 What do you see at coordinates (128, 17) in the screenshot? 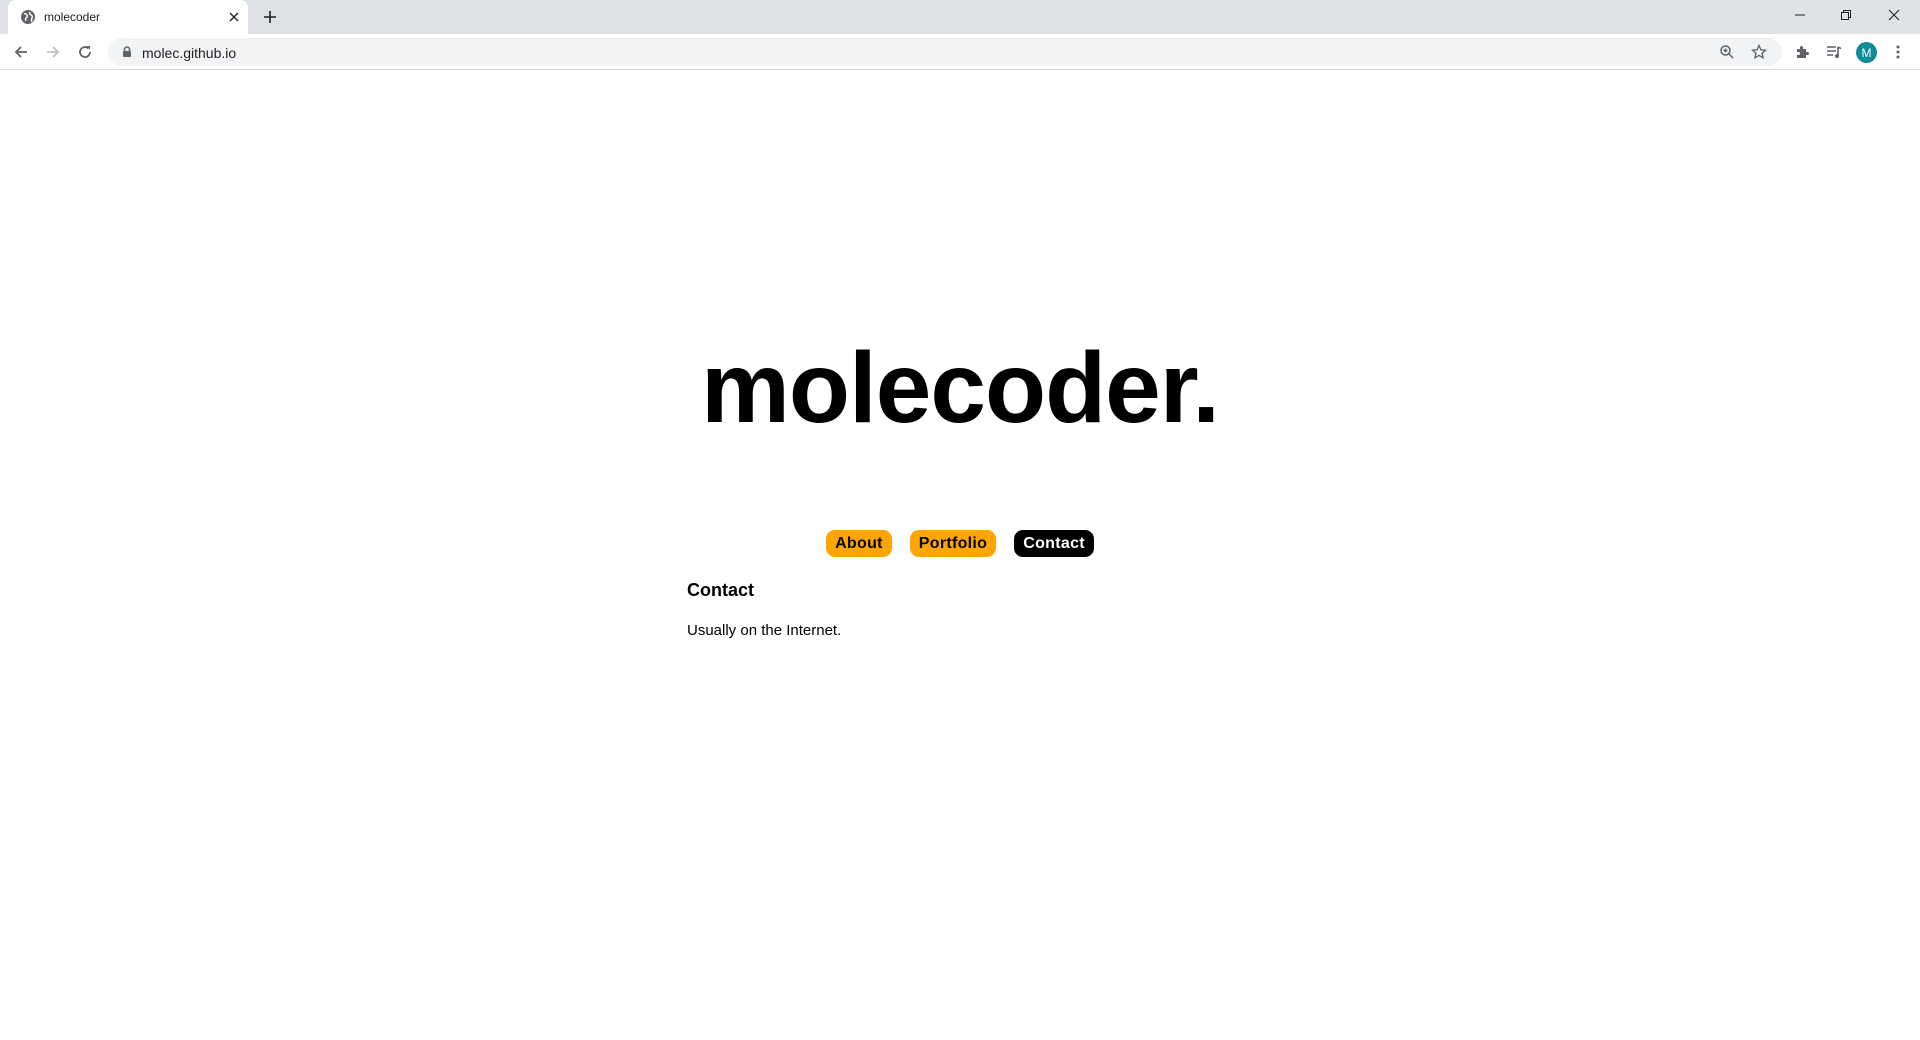
I see `browser-tab: molecoder` at bounding box center [128, 17].